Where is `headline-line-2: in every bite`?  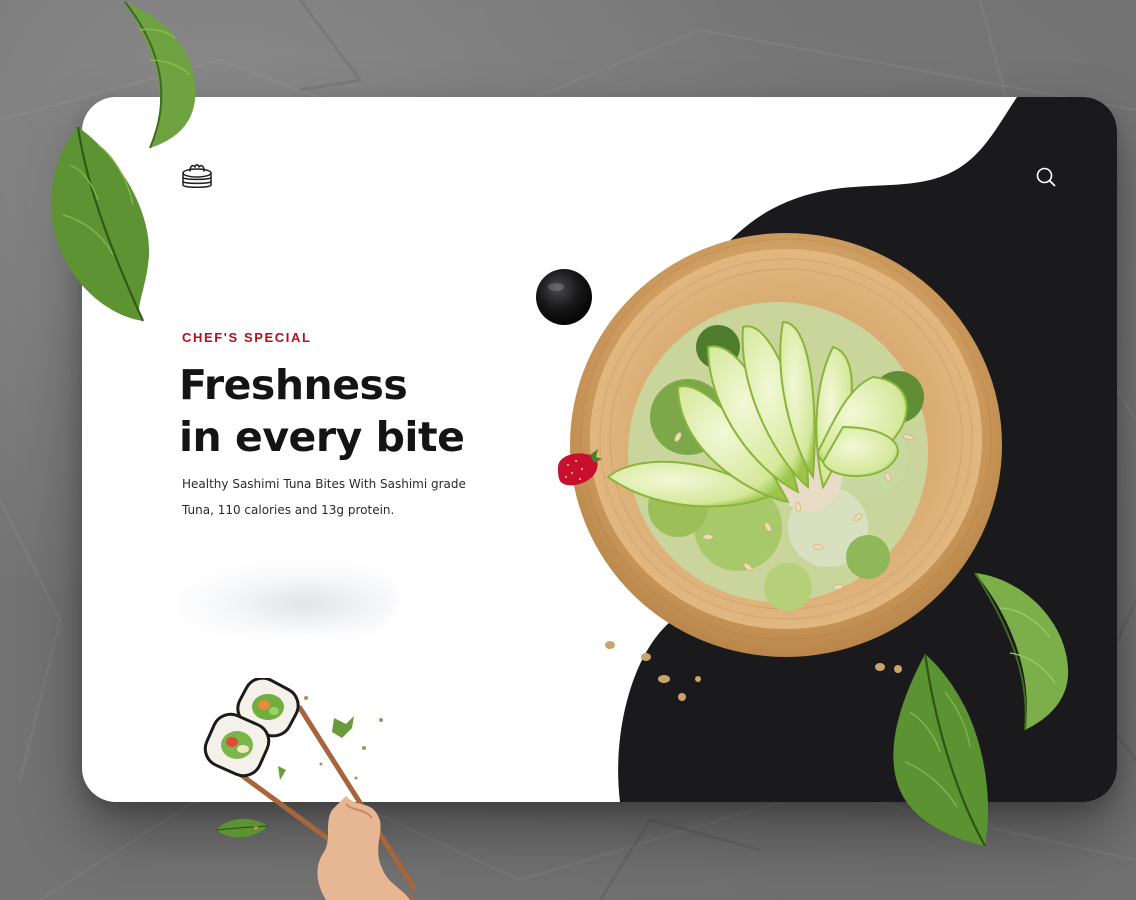
headline-line-2: in every bite is located at coordinates (322, 437).